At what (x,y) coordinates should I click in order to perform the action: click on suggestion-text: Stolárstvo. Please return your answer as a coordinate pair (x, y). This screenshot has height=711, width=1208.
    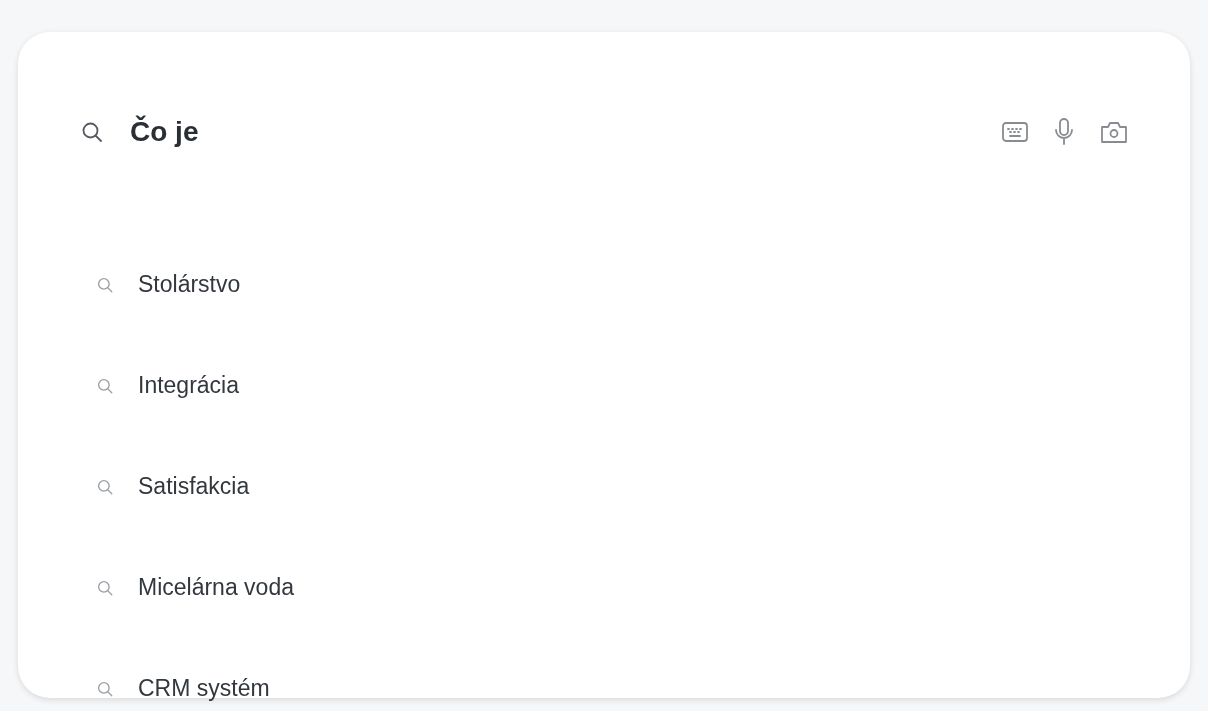
    Looking at the image, I should click on (189, 285).